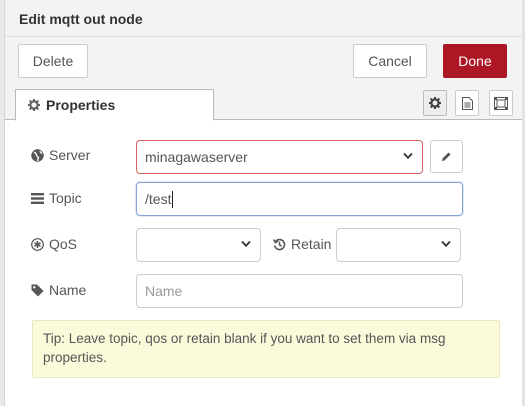 This screenshot has height=406, width=525. What do you see at coordinates (53, 61) in the screenshot?
I see `delete-button: Delete` at bounding box center [53, 61].